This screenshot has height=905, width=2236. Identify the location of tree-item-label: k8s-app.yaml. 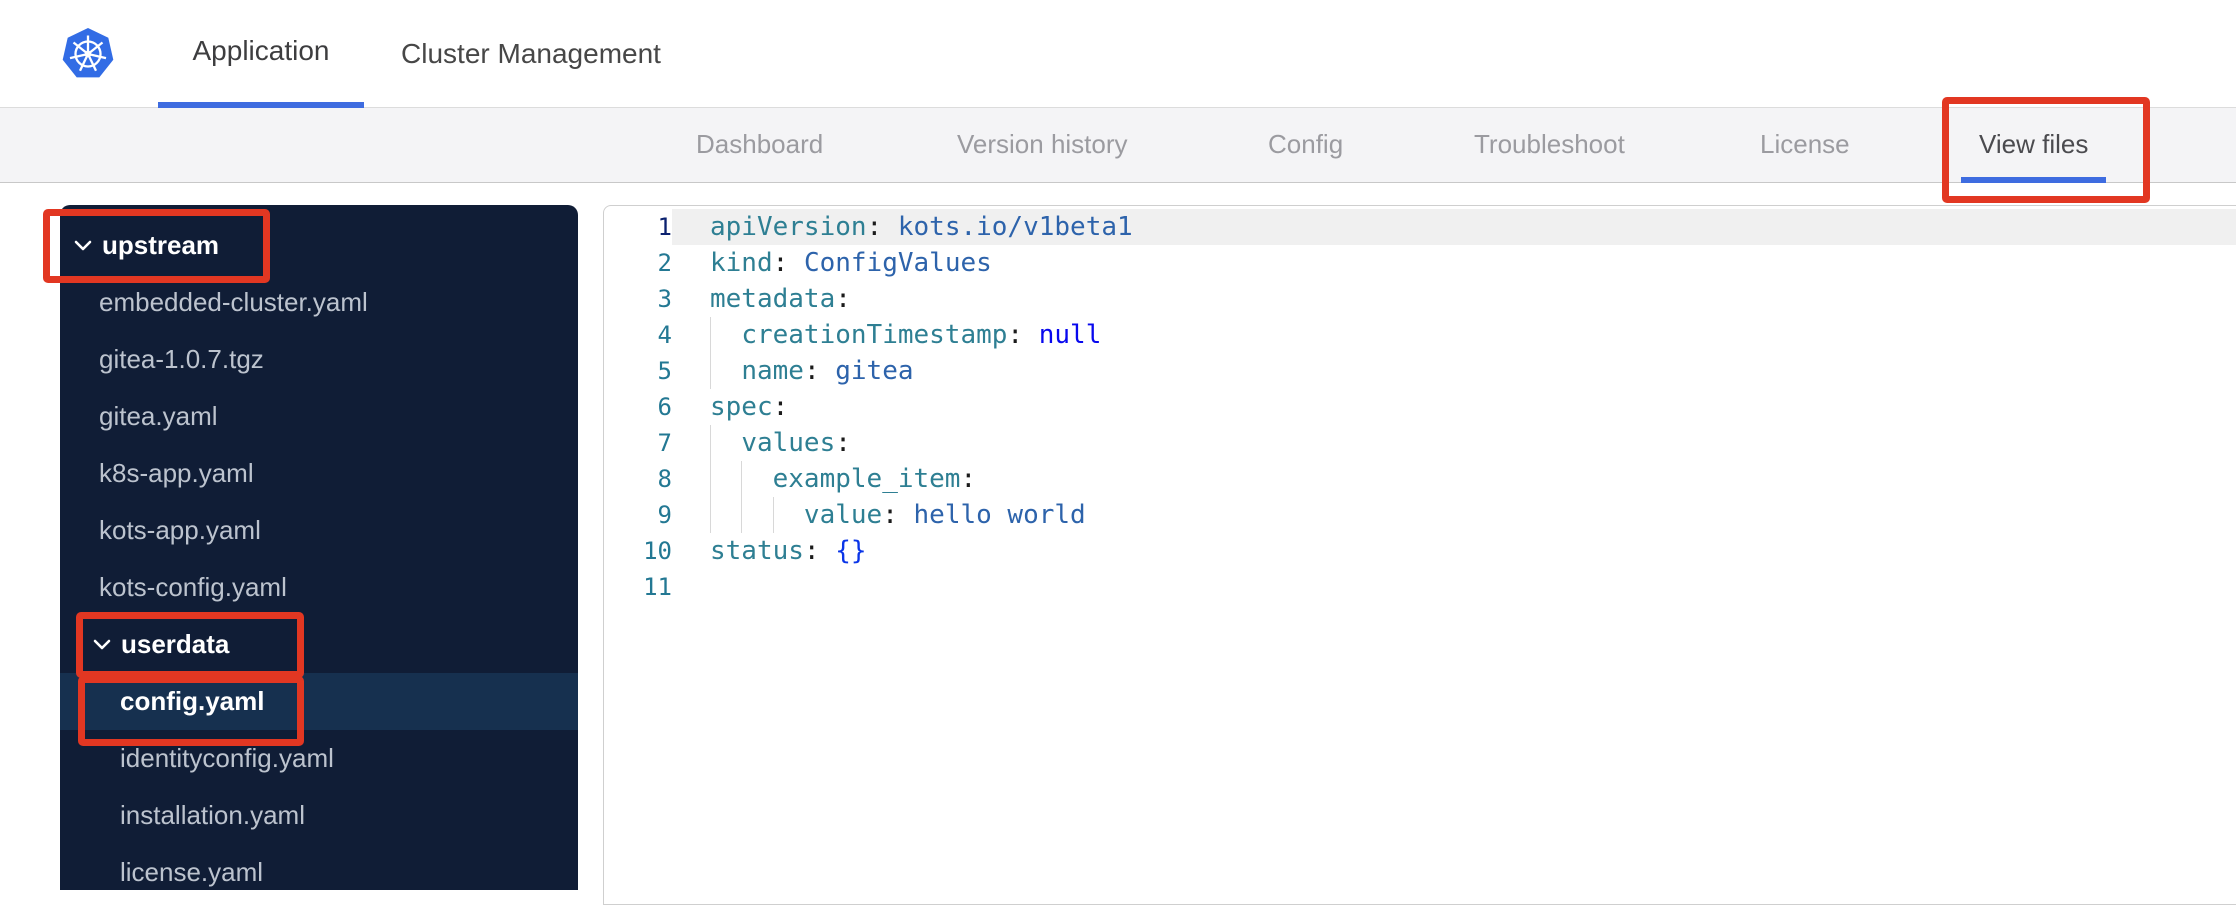
(176, 473).